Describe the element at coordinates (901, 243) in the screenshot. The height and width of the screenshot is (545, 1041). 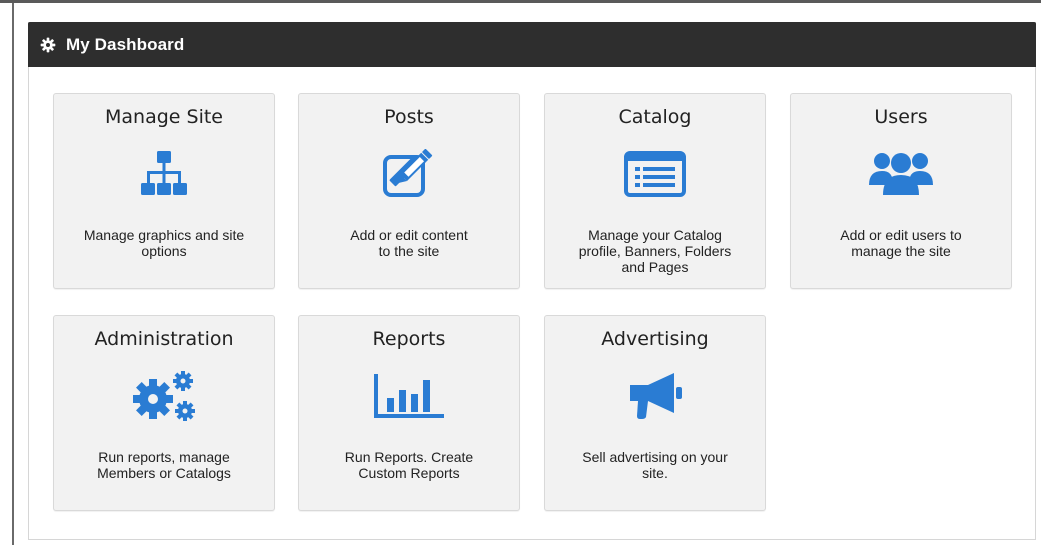
I see `tile-description: Add or edit users to manage the site` at that location.